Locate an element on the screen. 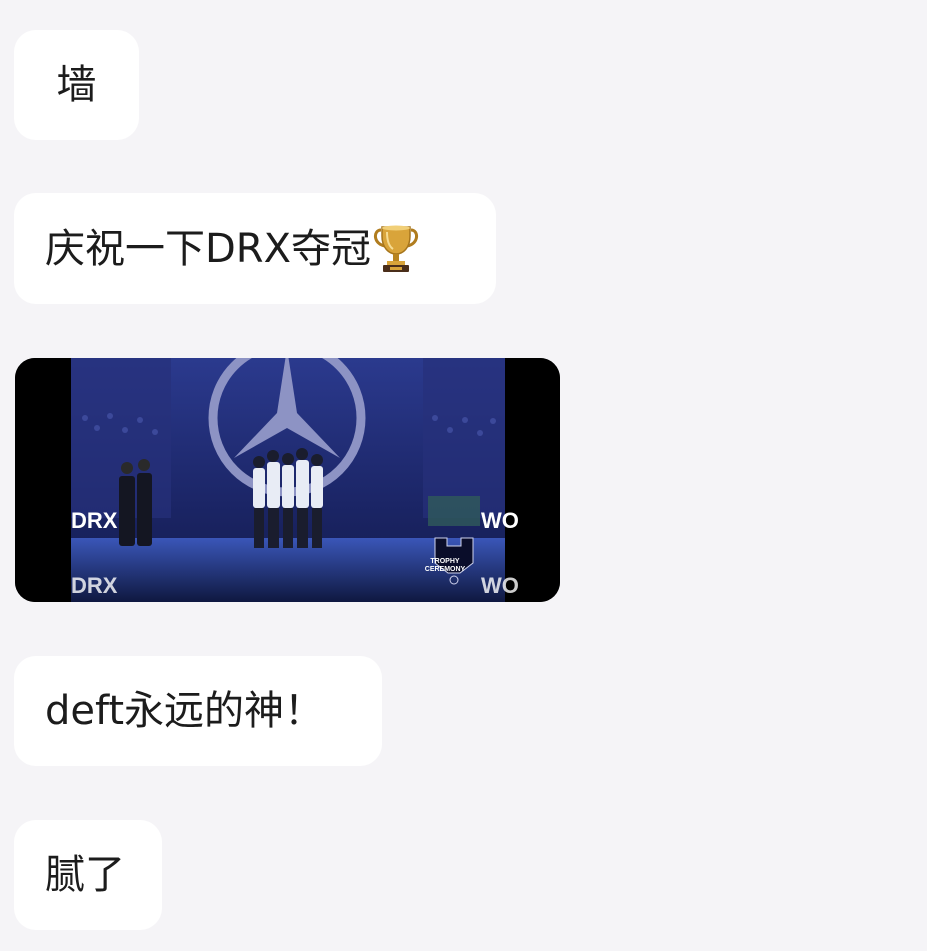 Image resolution: width=927 pixels, height=951 pixels. message-bubble: 庆祝一下DRX夺冠 is located at coordinates (255, 248).